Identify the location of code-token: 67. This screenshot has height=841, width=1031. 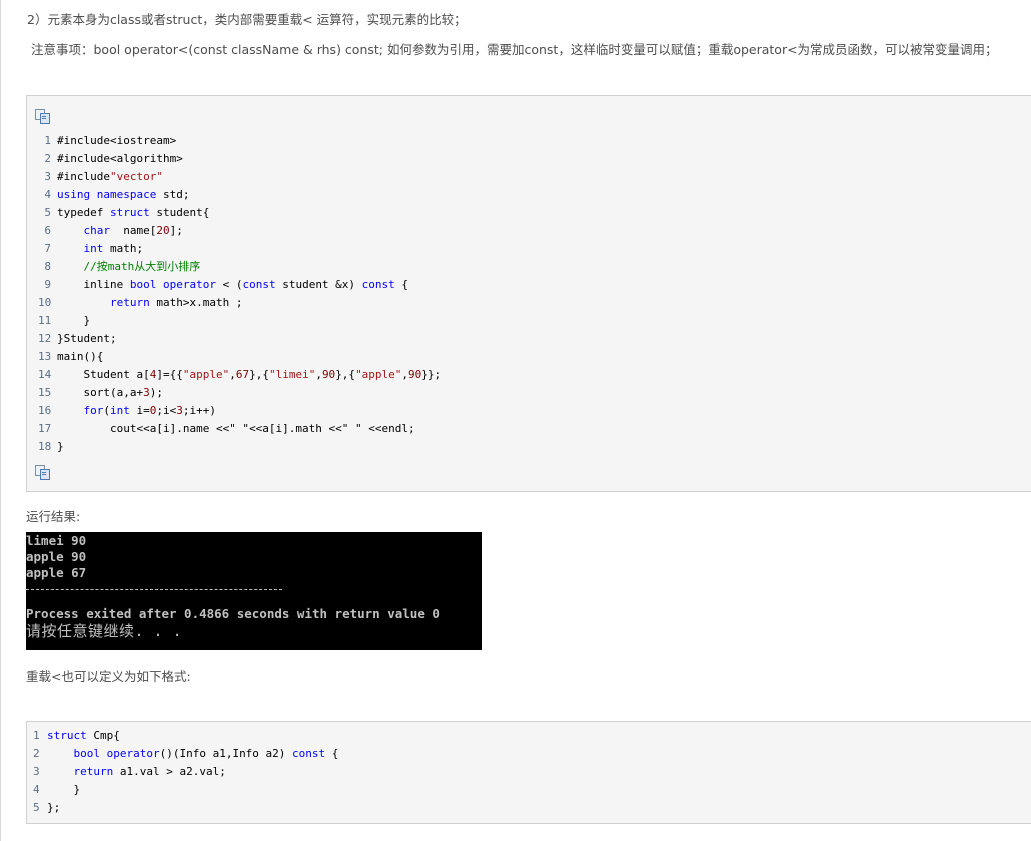
(242, 374).